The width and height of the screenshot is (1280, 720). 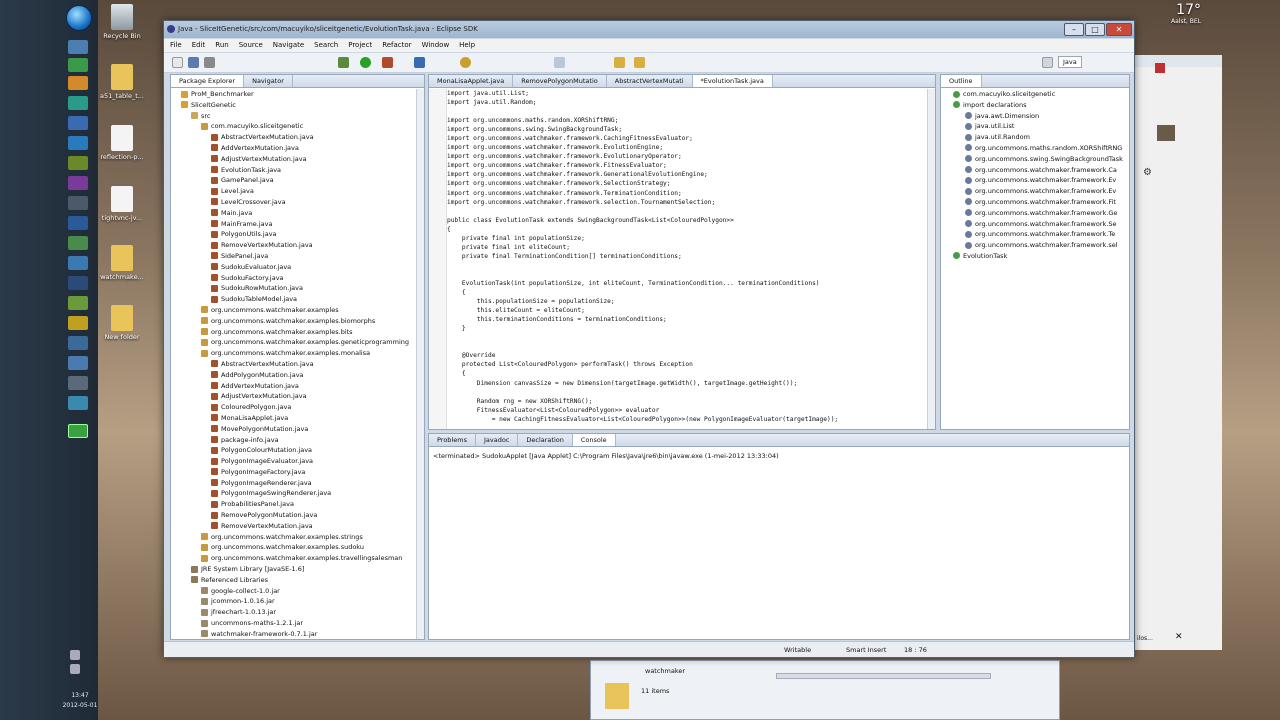 I want to click on outline-item: org.uncommons.watchmaker.framework.Ge, so click(x=1035, y=213).